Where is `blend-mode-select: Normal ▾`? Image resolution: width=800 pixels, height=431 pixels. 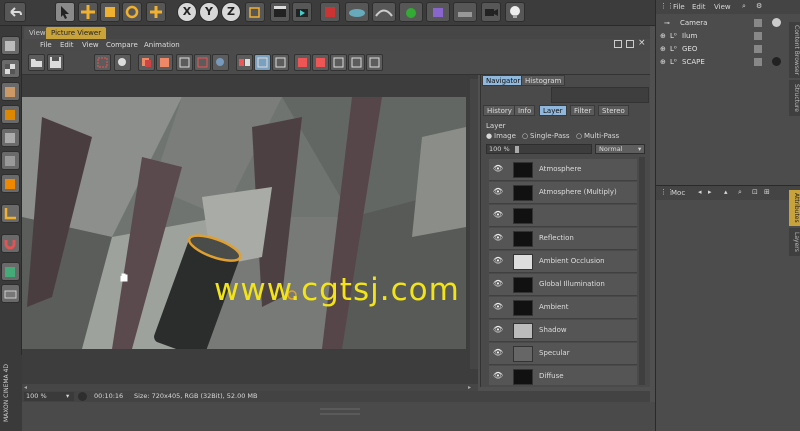 blend-mode-select: Normal ▾ is located at coordinates (620, 149).